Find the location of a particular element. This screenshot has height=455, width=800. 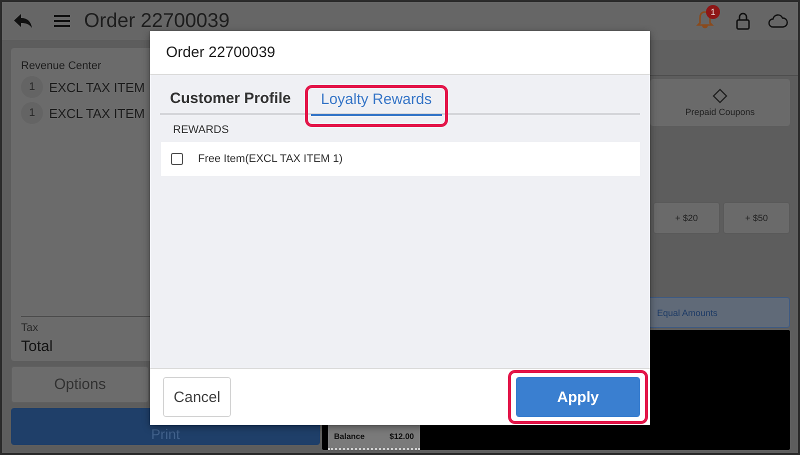

cancel-button: Cancel is located at coordinates (197, 397).